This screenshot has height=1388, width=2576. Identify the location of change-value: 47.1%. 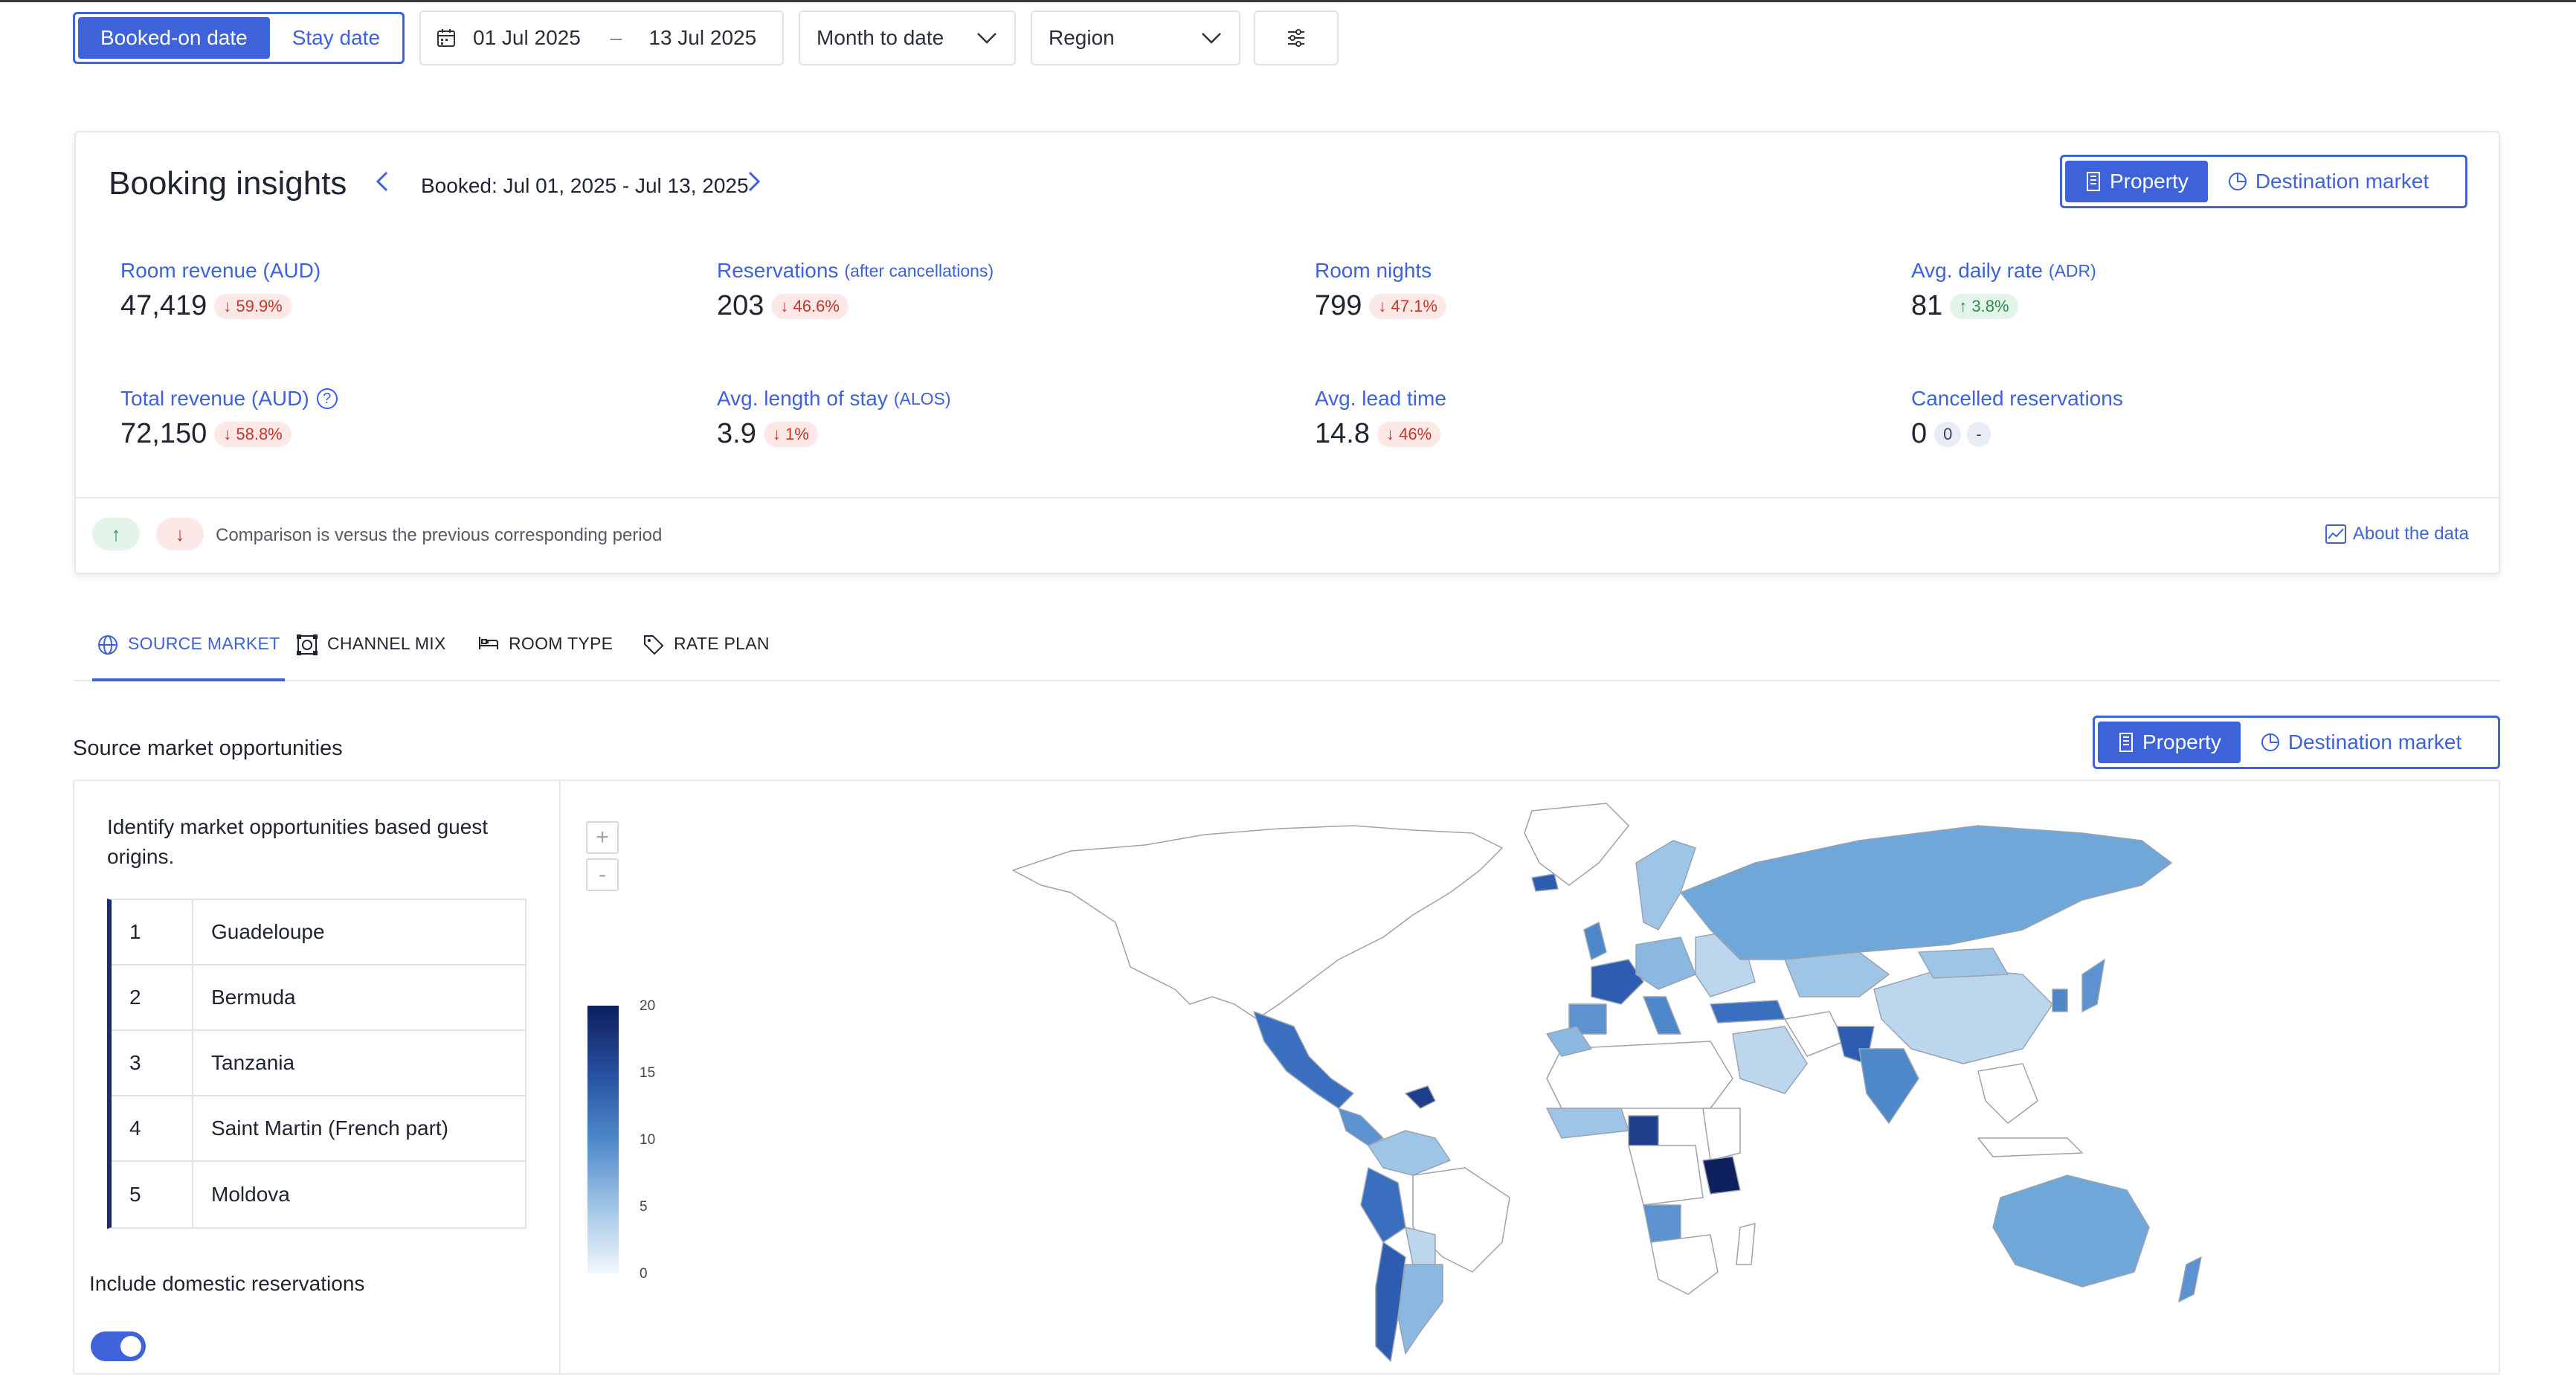
(1414, 305).